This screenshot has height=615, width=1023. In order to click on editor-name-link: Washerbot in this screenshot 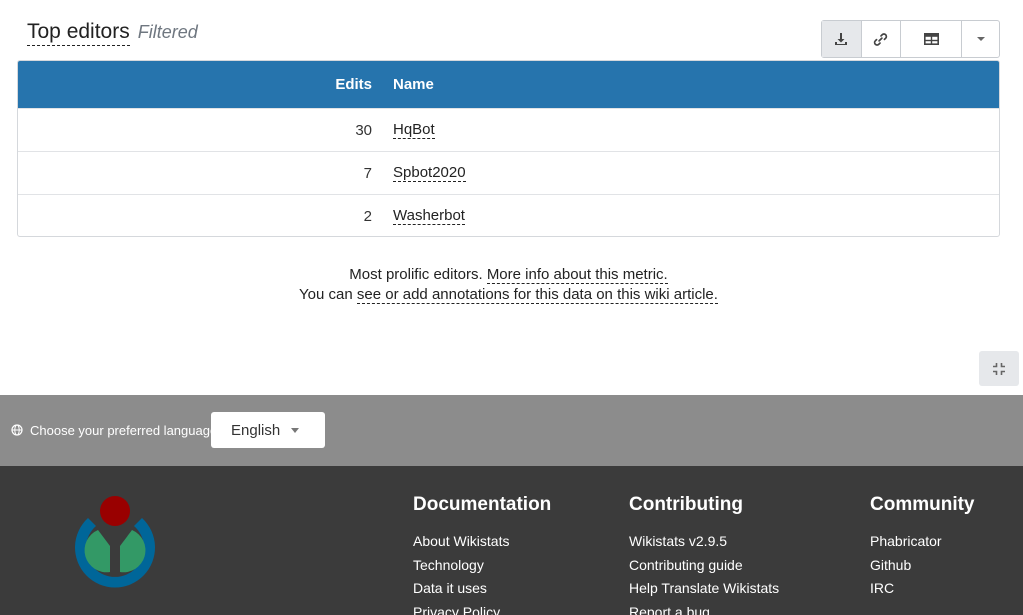, I will do `click(429, 216)`.